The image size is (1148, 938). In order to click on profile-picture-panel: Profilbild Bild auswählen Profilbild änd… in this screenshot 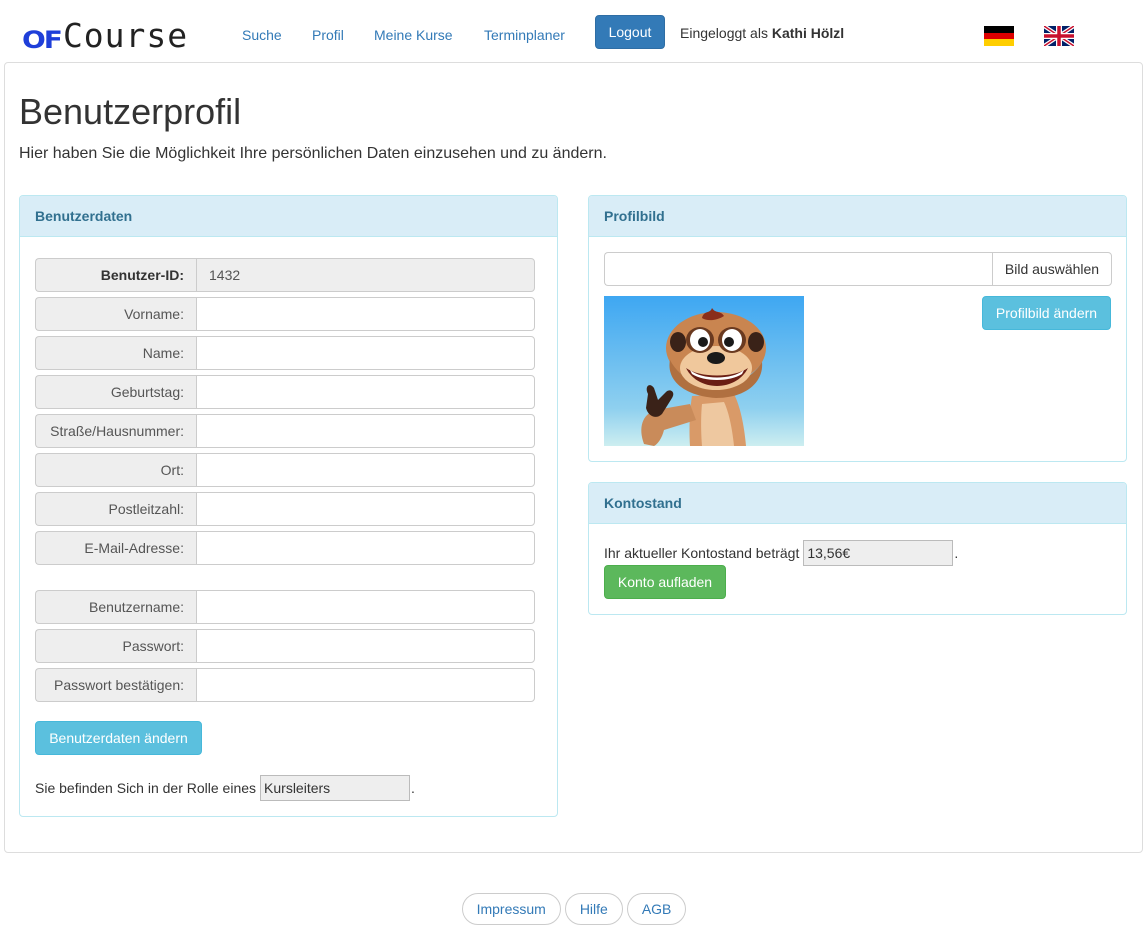, I will do `click(857, 328)`.